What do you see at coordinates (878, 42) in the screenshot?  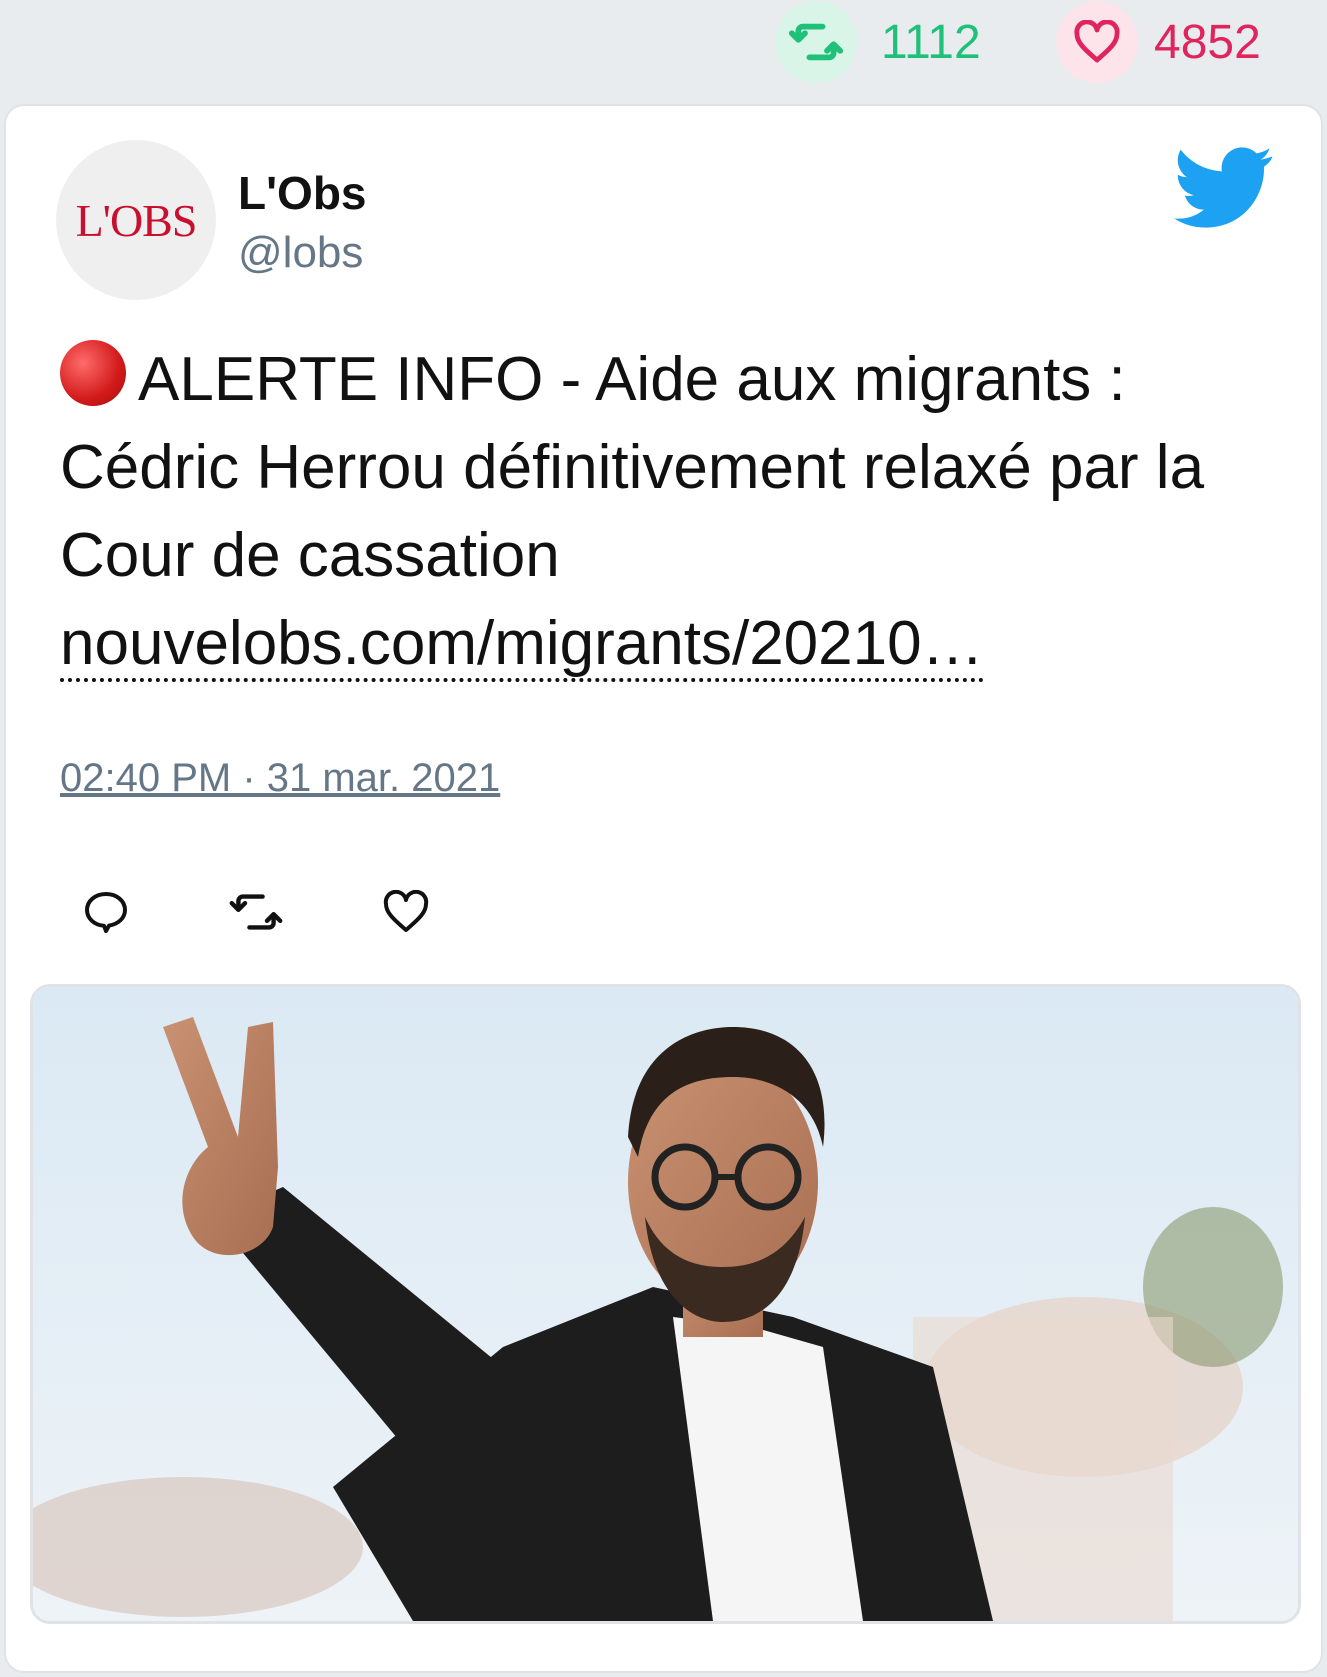 I see `retweet-stat: 1112` at bounding box center [878, 42].